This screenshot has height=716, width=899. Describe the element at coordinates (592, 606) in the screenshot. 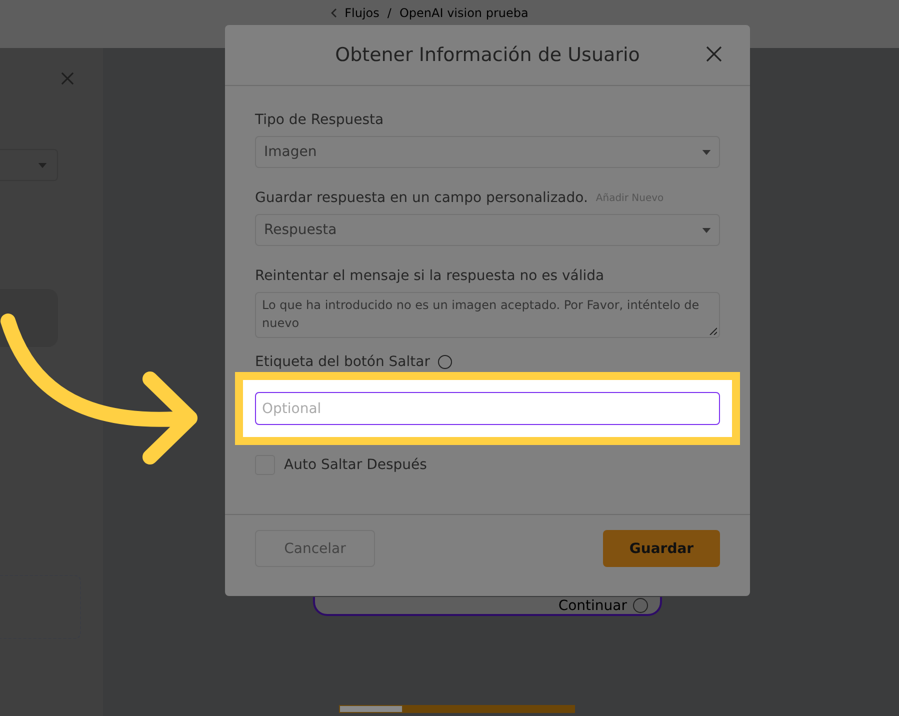

I see `node-button-label: Continuar` at that location.